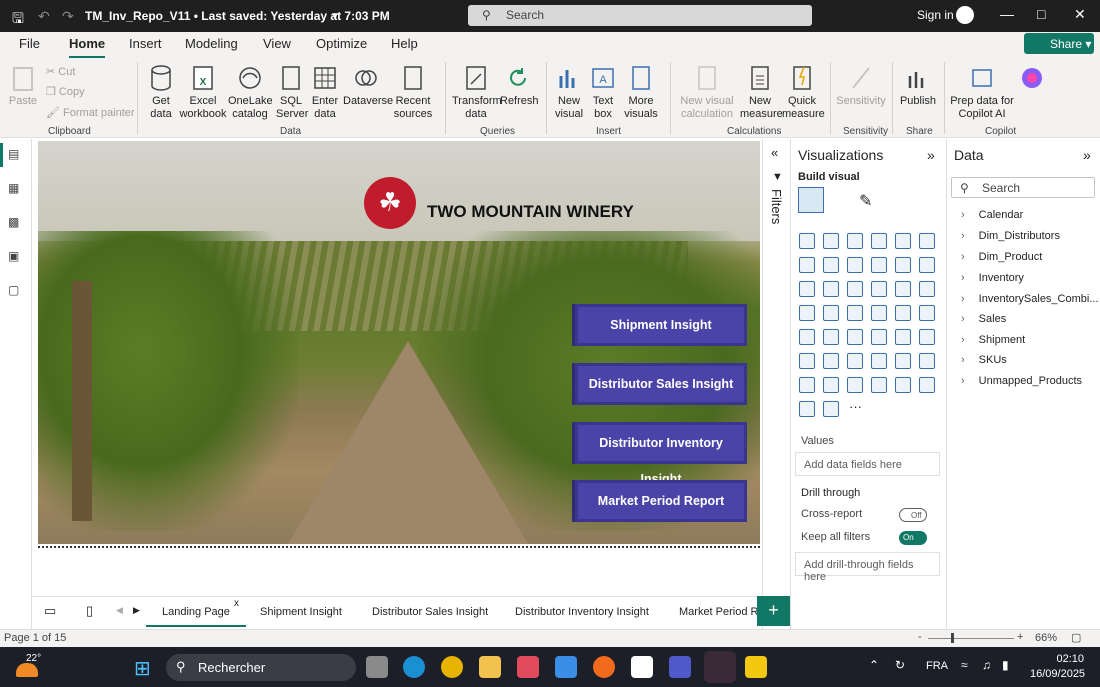 The image size is (1100, 687). Describe the element at coordinates (807, 289) in the screenshot. I see `ribbon-chart-icon` at that location.